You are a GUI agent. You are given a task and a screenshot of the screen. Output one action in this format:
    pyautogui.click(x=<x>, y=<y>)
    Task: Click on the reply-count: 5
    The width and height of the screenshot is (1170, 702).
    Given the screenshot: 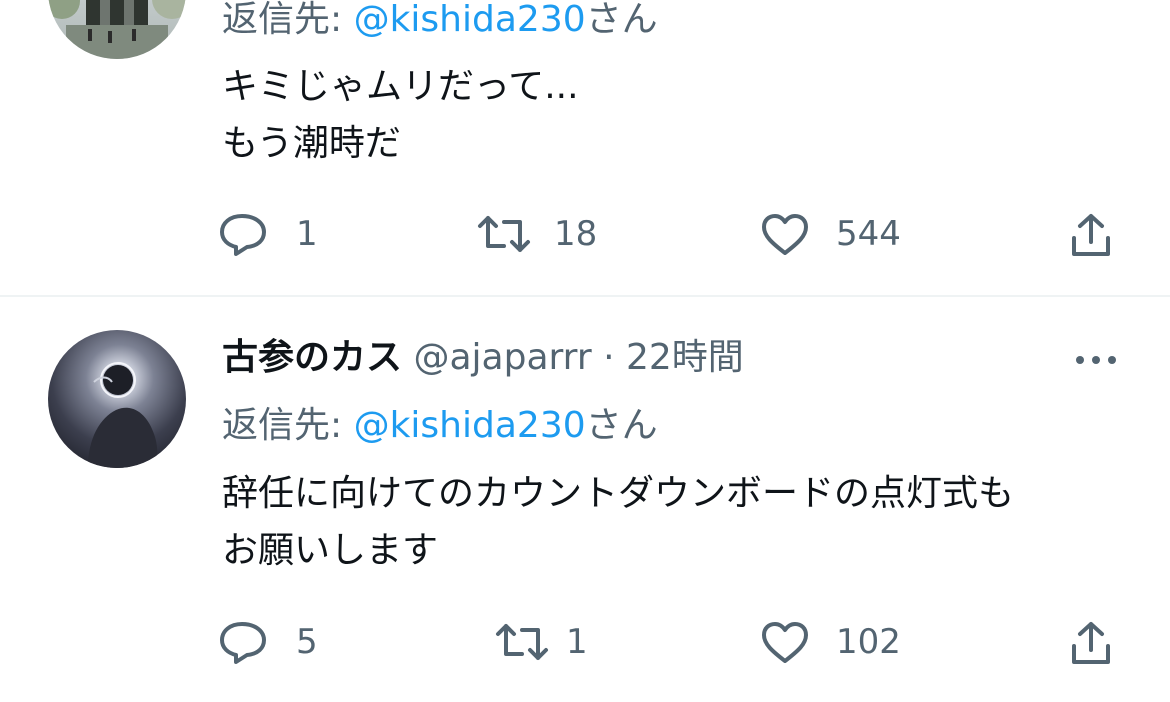 What is the action you would take?
    pyautogui.click(x=307, y=642)
    